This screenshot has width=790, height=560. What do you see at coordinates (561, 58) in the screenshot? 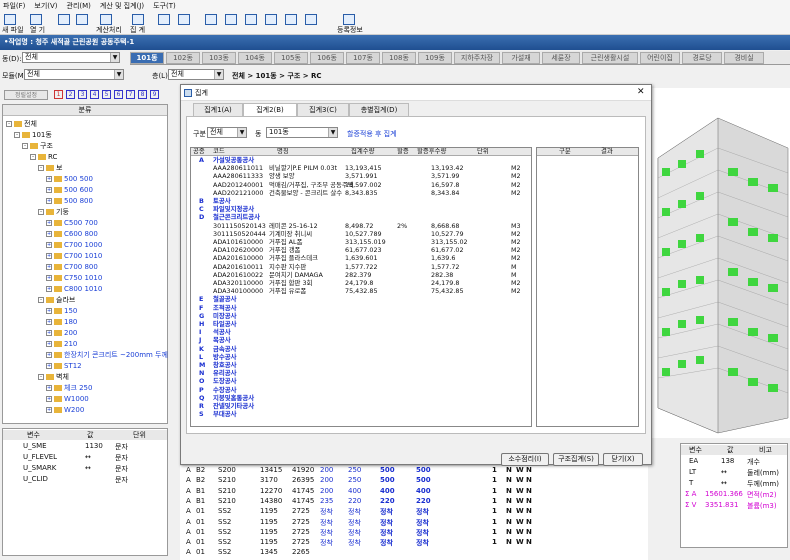
I see `tab-wheelwash: 세륜장` at bounding box center [561, 58].